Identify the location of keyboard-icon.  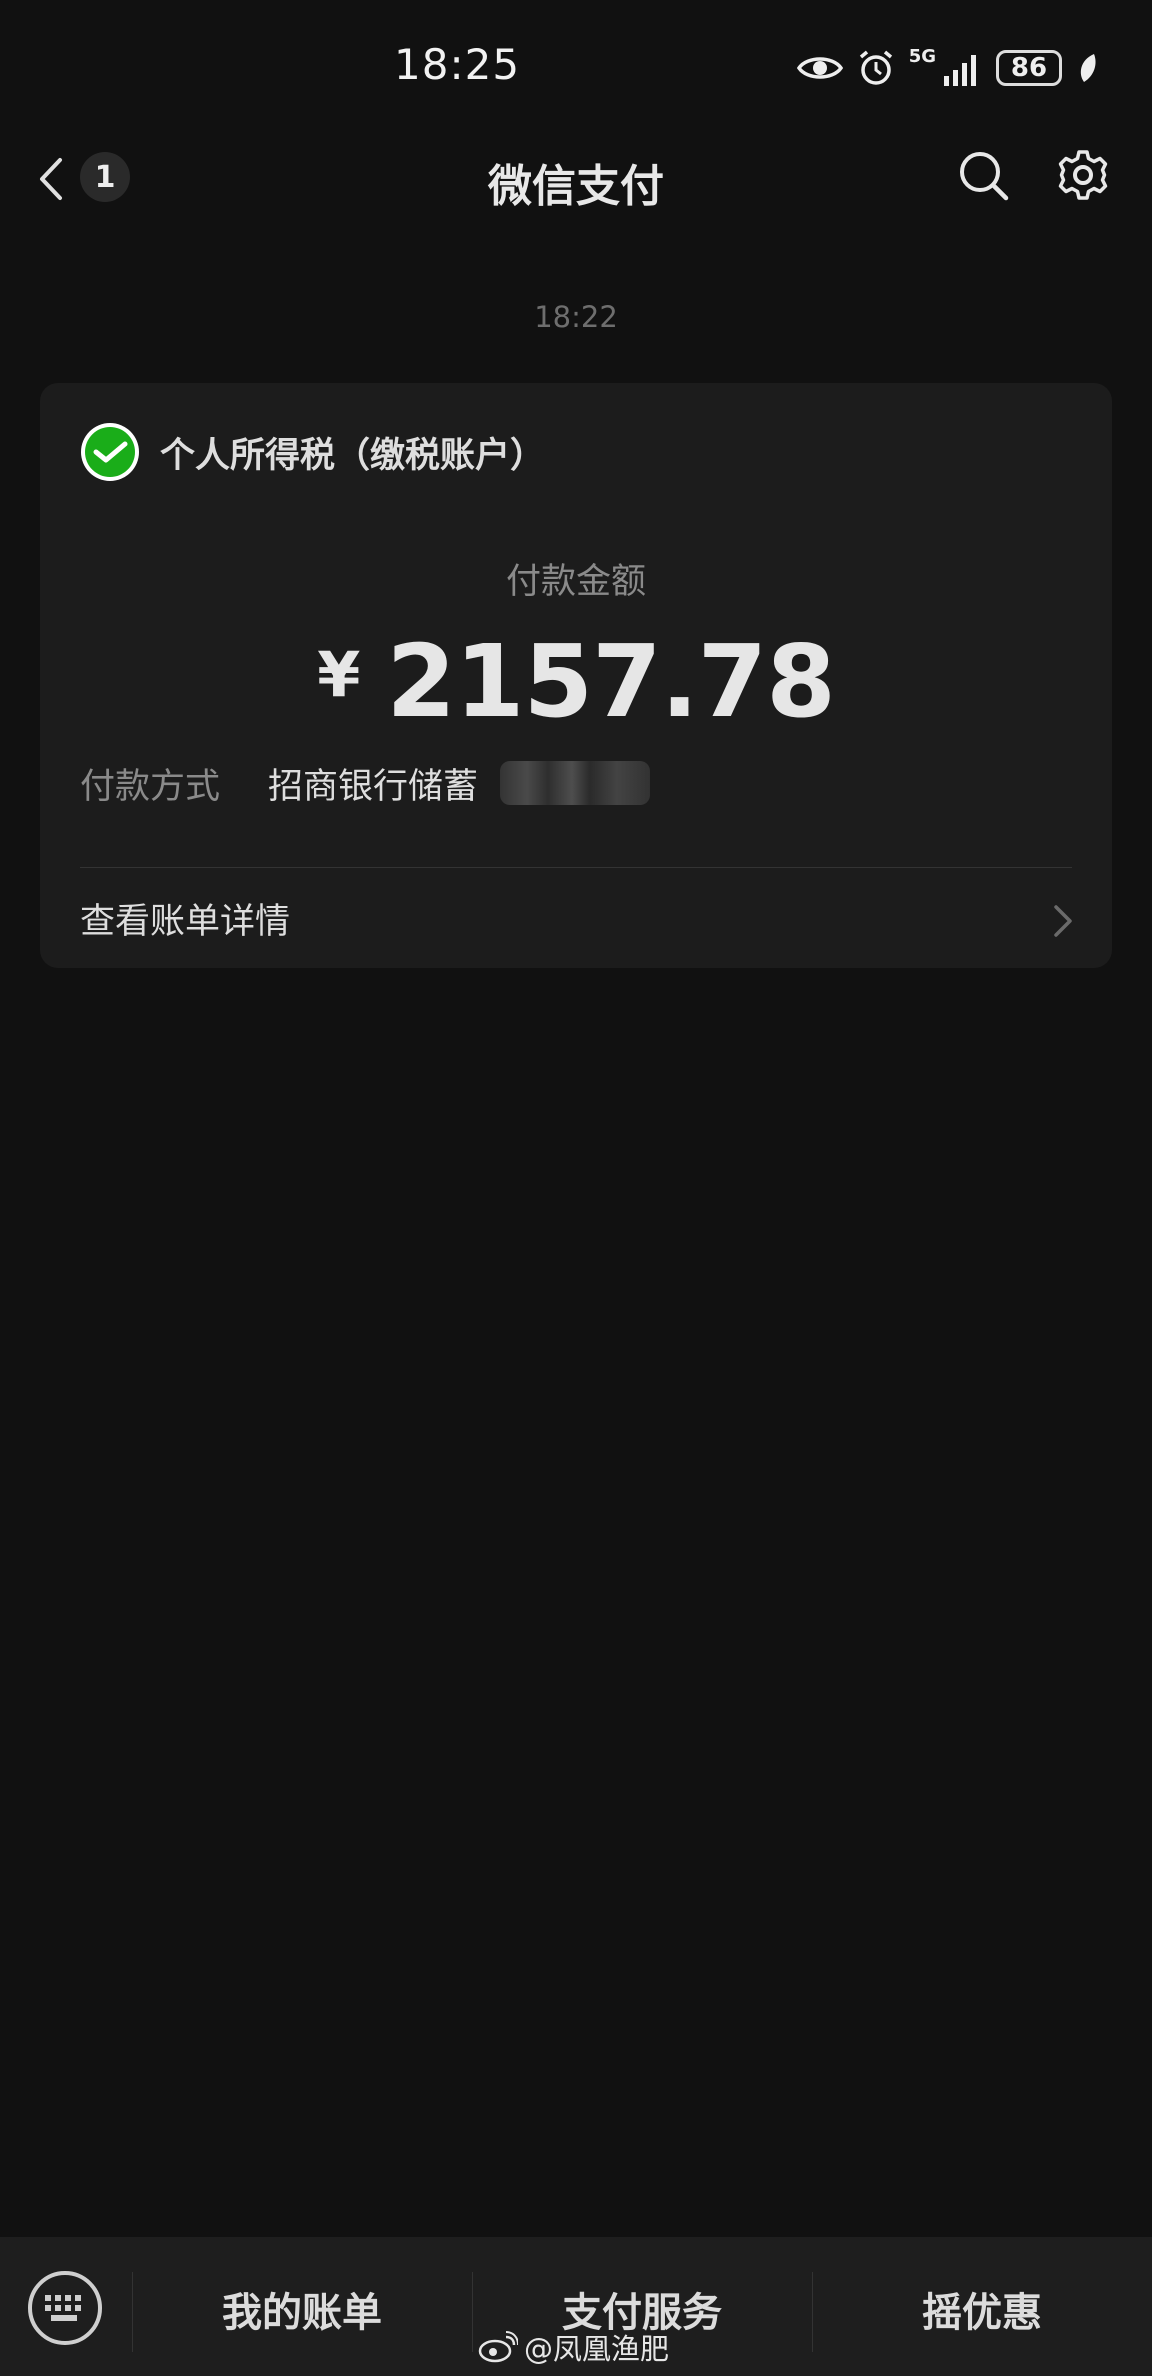
(63, 2308).